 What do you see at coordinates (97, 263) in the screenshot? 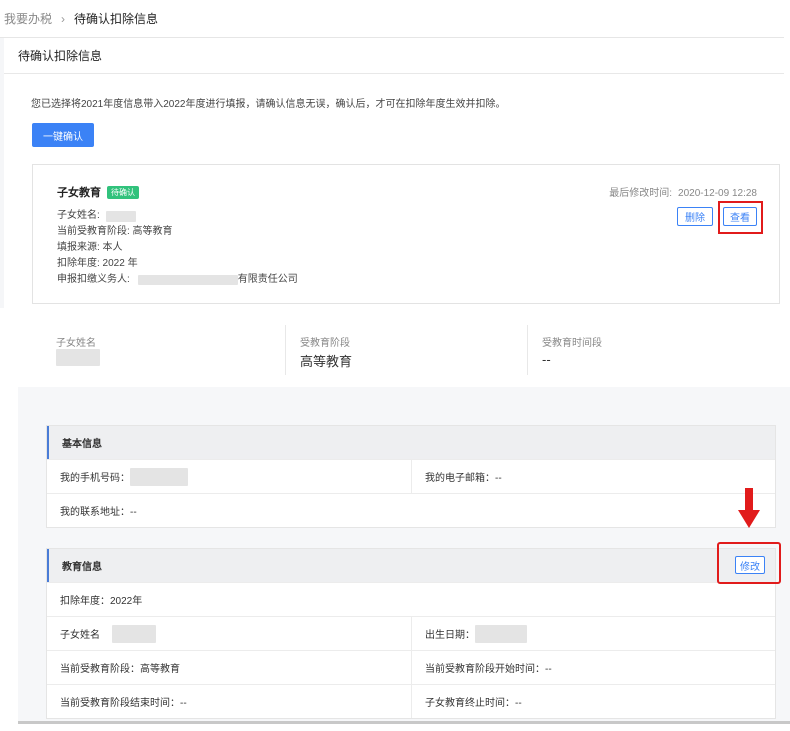
I see `year-row: 扣除年度: 2022 年` at bounding box center [97, 263].